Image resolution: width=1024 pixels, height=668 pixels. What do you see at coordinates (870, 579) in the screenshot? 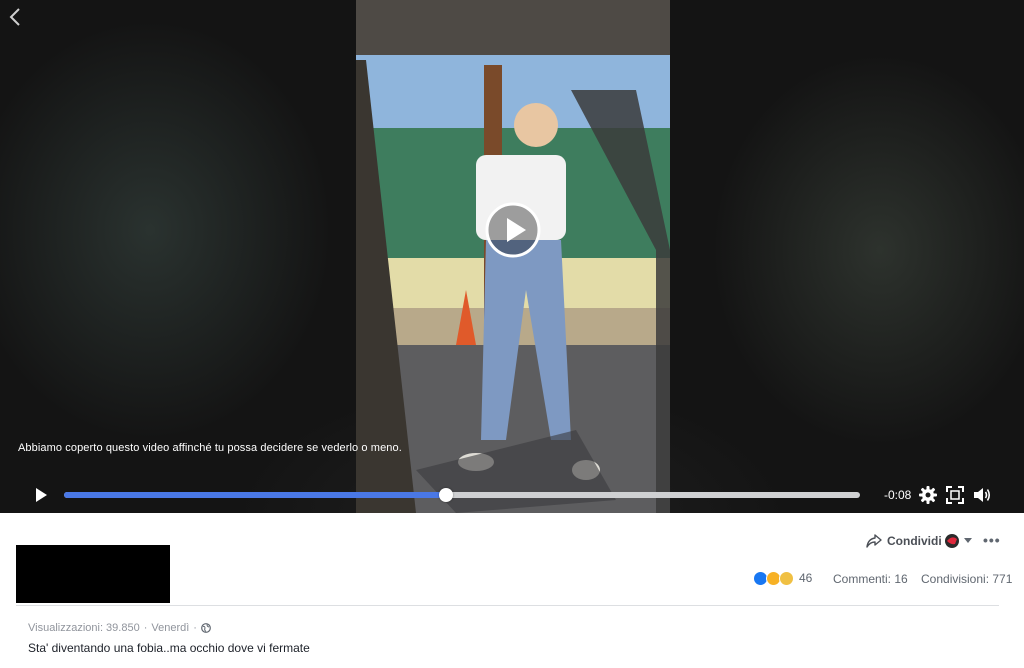
I see `comments-count-link: Commenti: 16` at bounding box center [870, 579].